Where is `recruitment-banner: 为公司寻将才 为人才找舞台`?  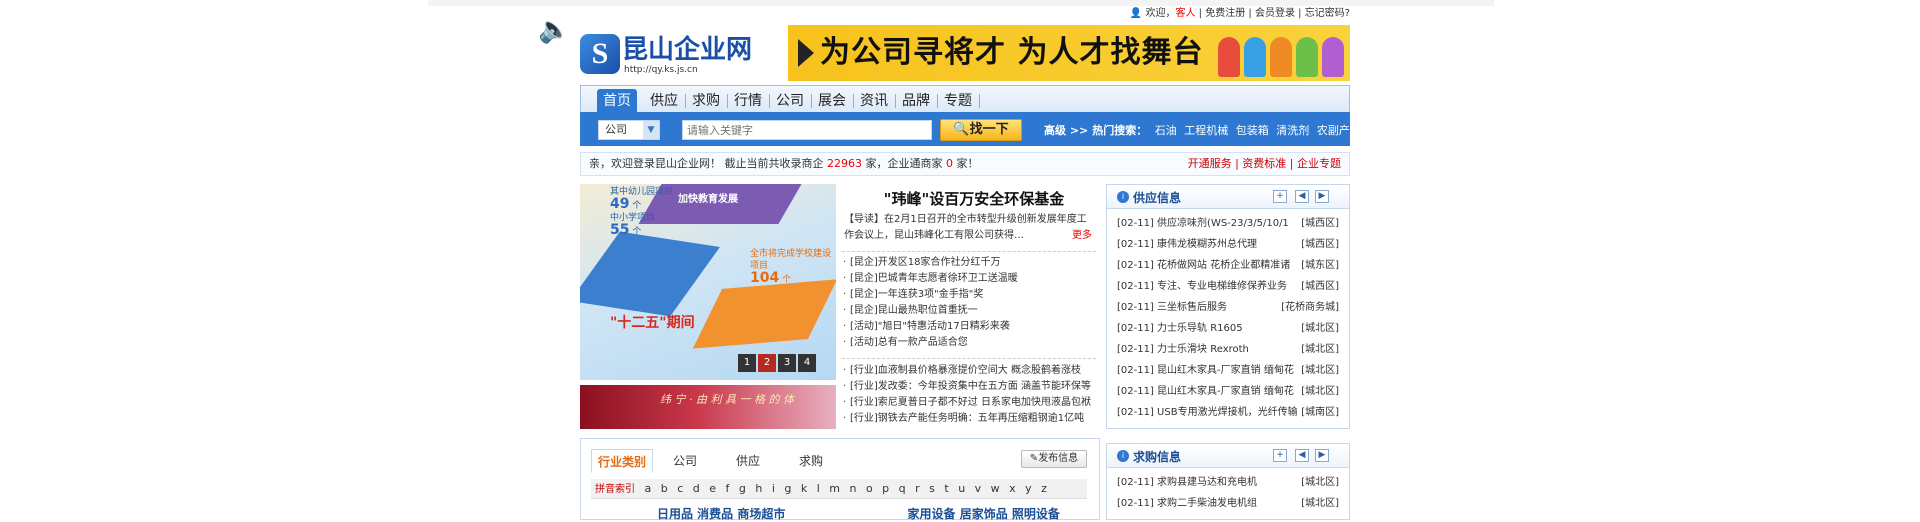
recruitment-banner: 为公司寻将才 为人才找舞台 is located at coordinates (1069, 53).